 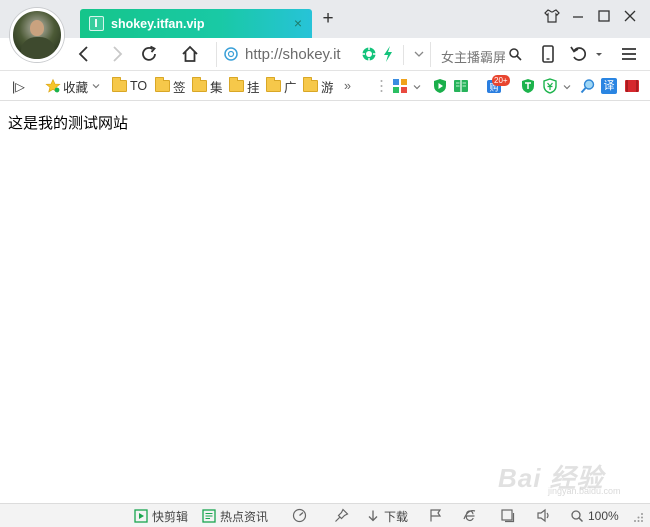 I want to click on address-bar: http://shokey.it, so click(x=323, y=54).